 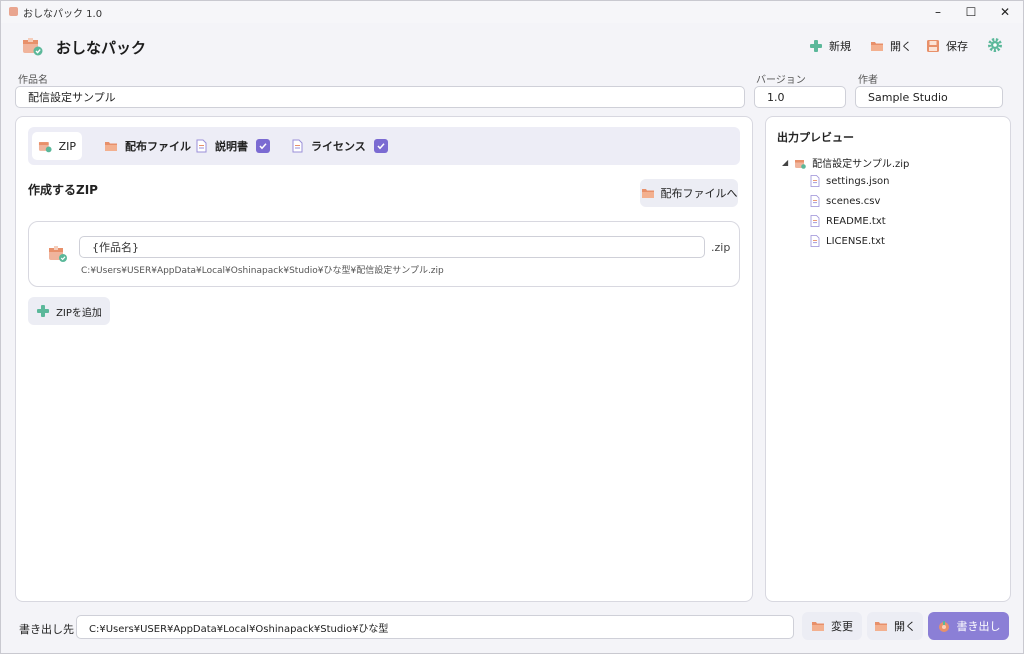 I want to click on zip-package-icon, so click(x=58, y=254).